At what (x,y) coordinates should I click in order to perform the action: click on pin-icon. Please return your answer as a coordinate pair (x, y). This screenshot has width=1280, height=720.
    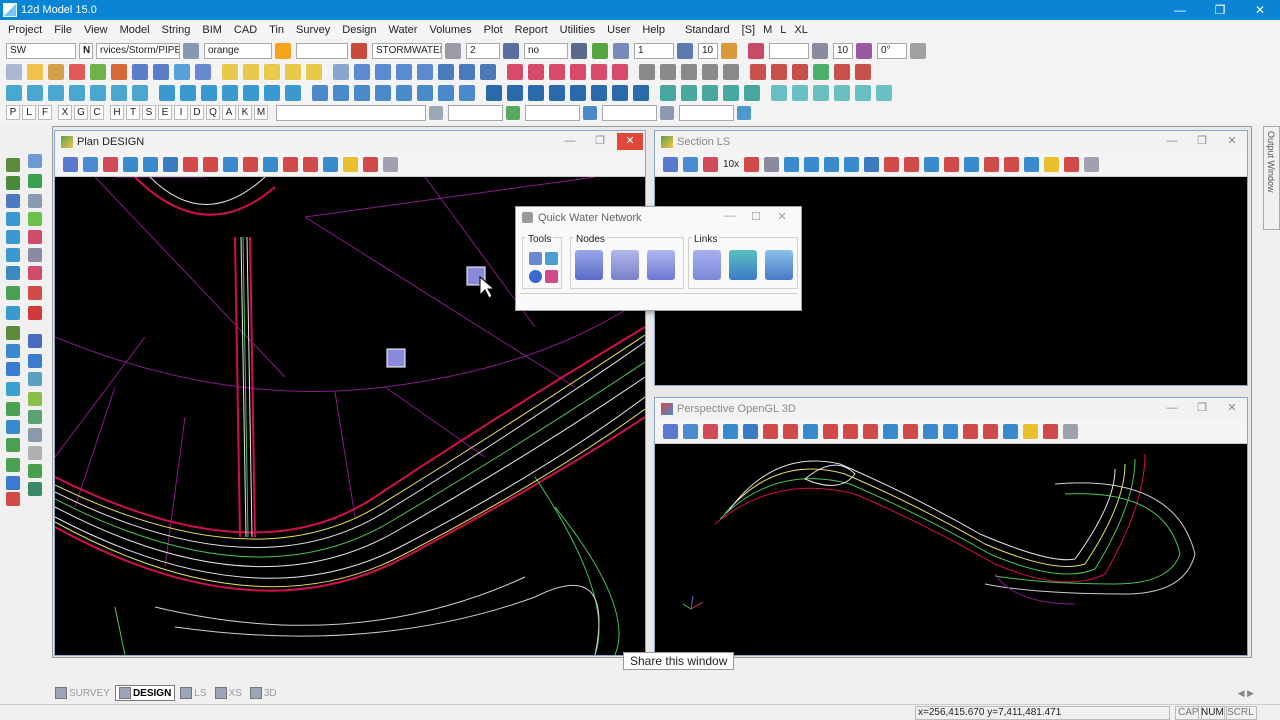
    Looking at the image, I should click on (1072, 164).